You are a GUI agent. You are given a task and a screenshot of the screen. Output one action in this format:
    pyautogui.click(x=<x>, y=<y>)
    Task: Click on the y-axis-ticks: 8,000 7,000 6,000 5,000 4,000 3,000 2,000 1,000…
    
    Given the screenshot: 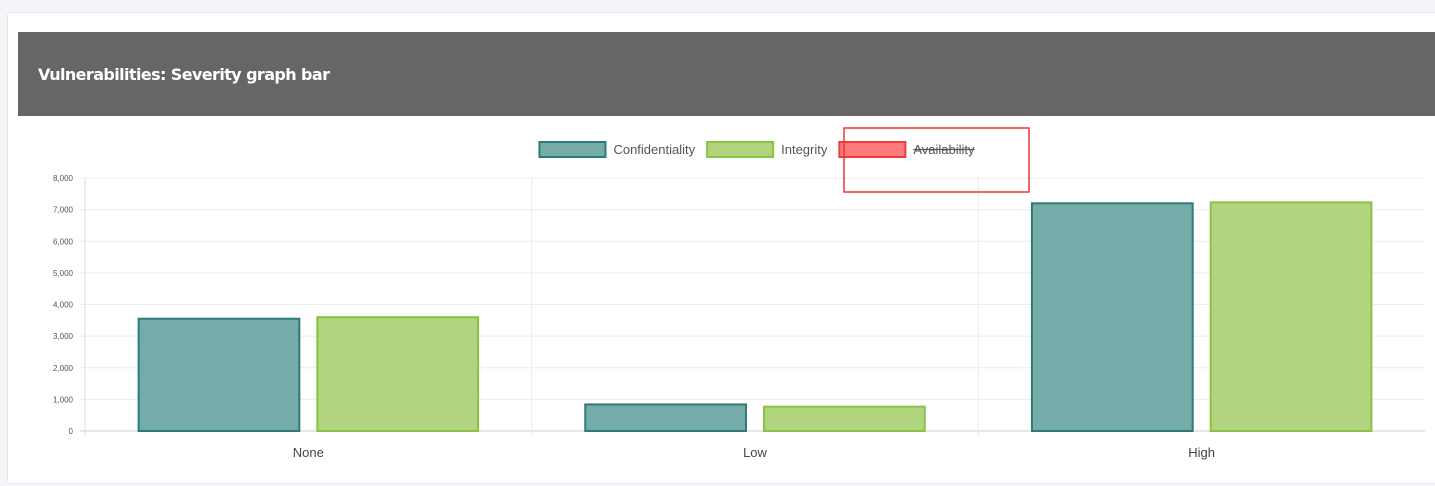 What is the action you would take?
    pyautogui.click(x=63, y=305)
    